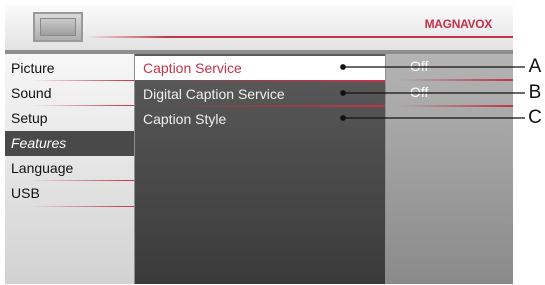 The height and width of the screenshot is (285, 545). What do you see at coordinates (39, 143) in the screenshot?
I see `menu-item-label: Features` at bounding box center [39, 143].